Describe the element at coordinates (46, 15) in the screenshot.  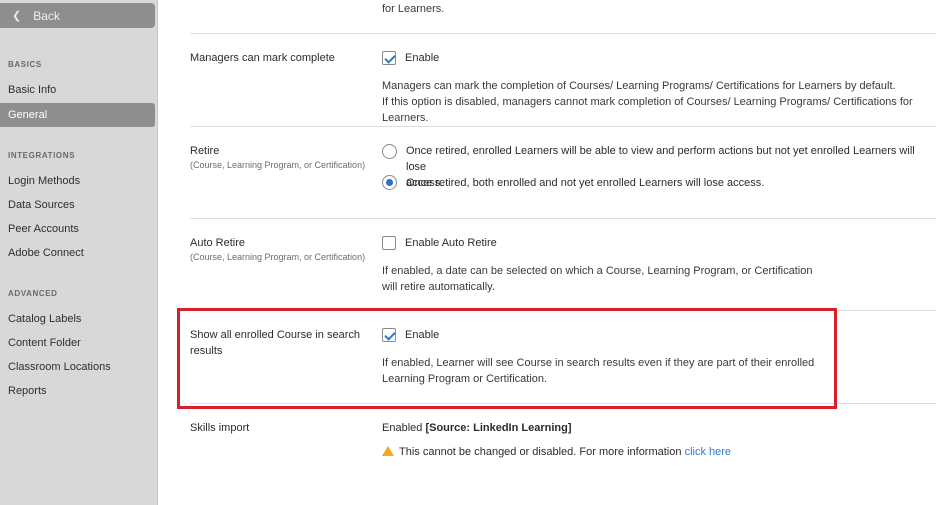
I see `back-label: Back` at that location.